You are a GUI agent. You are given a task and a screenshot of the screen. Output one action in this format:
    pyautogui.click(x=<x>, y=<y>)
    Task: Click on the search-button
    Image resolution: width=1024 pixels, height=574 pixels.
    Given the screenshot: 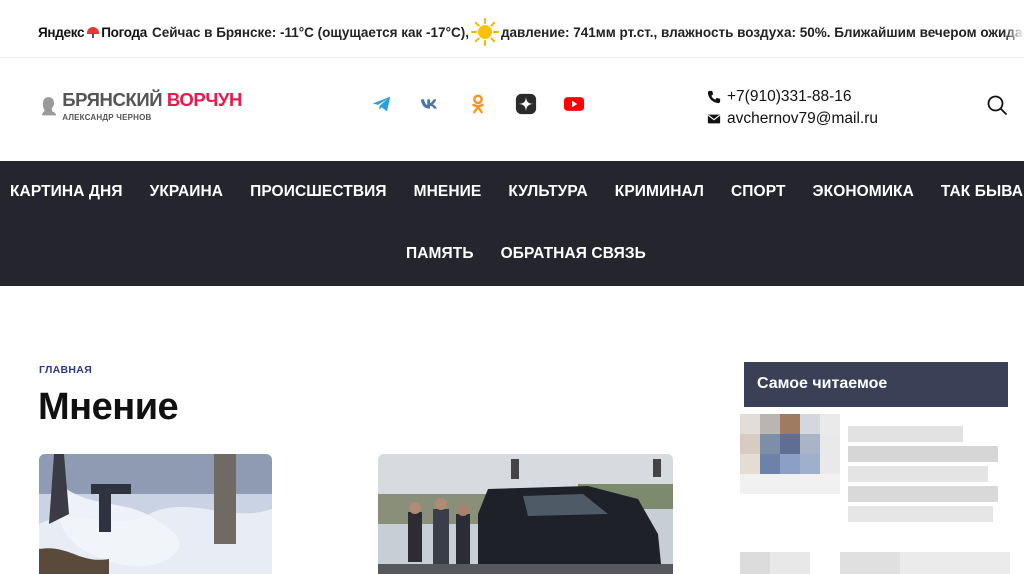 What is the action you would take?
    pyautogui.click(x=997, y=105)
    